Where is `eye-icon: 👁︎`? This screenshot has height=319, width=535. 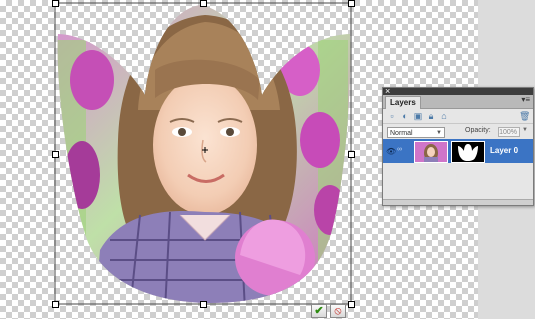
eye-icon: 👁︎ is located at coordinates (391, 151).